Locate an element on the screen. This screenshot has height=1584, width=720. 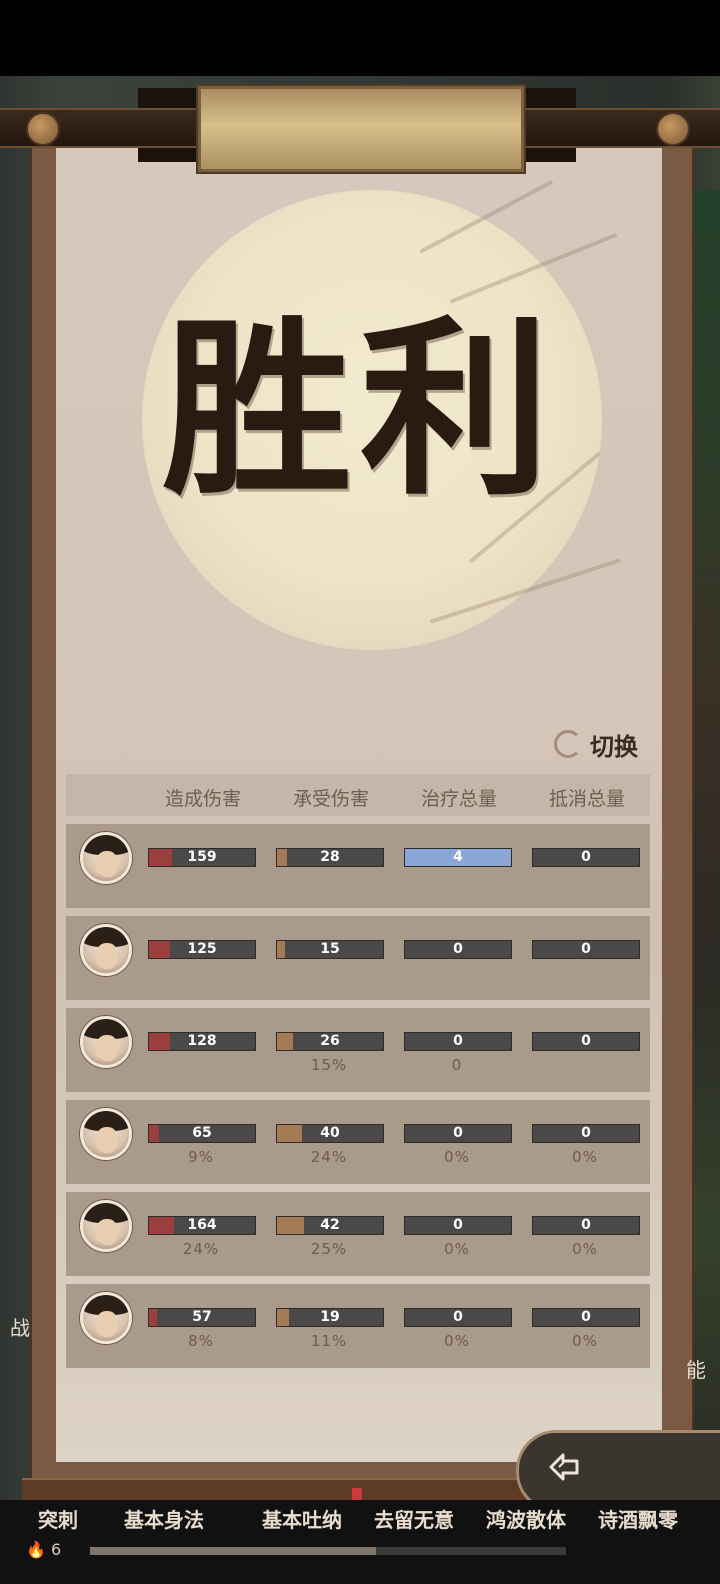
damage-bar: 125 is located at coordinates (202, 949).